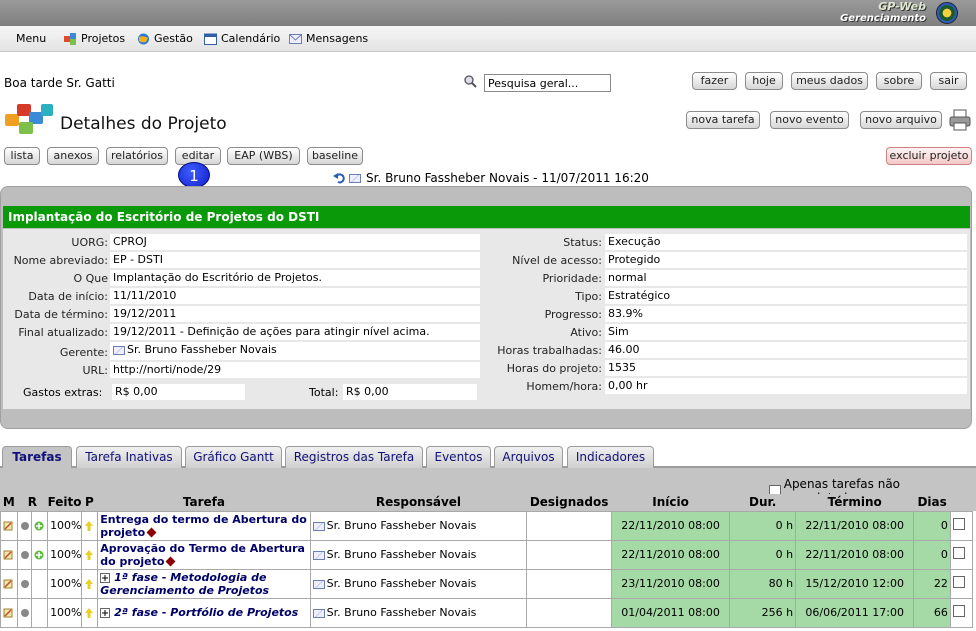 The height and width of the screenshot is (631, 976). What do you see at coordinates (572, 278) in the screenshot?
I see `prioridade-label: Prioridade:` at bounding box center [572, 278].